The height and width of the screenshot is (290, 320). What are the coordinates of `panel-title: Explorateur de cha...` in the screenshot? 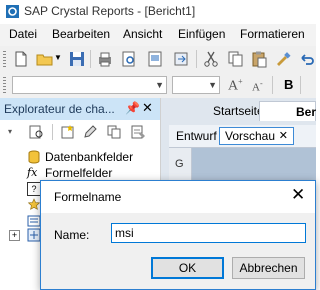 It's located at (59, 109).